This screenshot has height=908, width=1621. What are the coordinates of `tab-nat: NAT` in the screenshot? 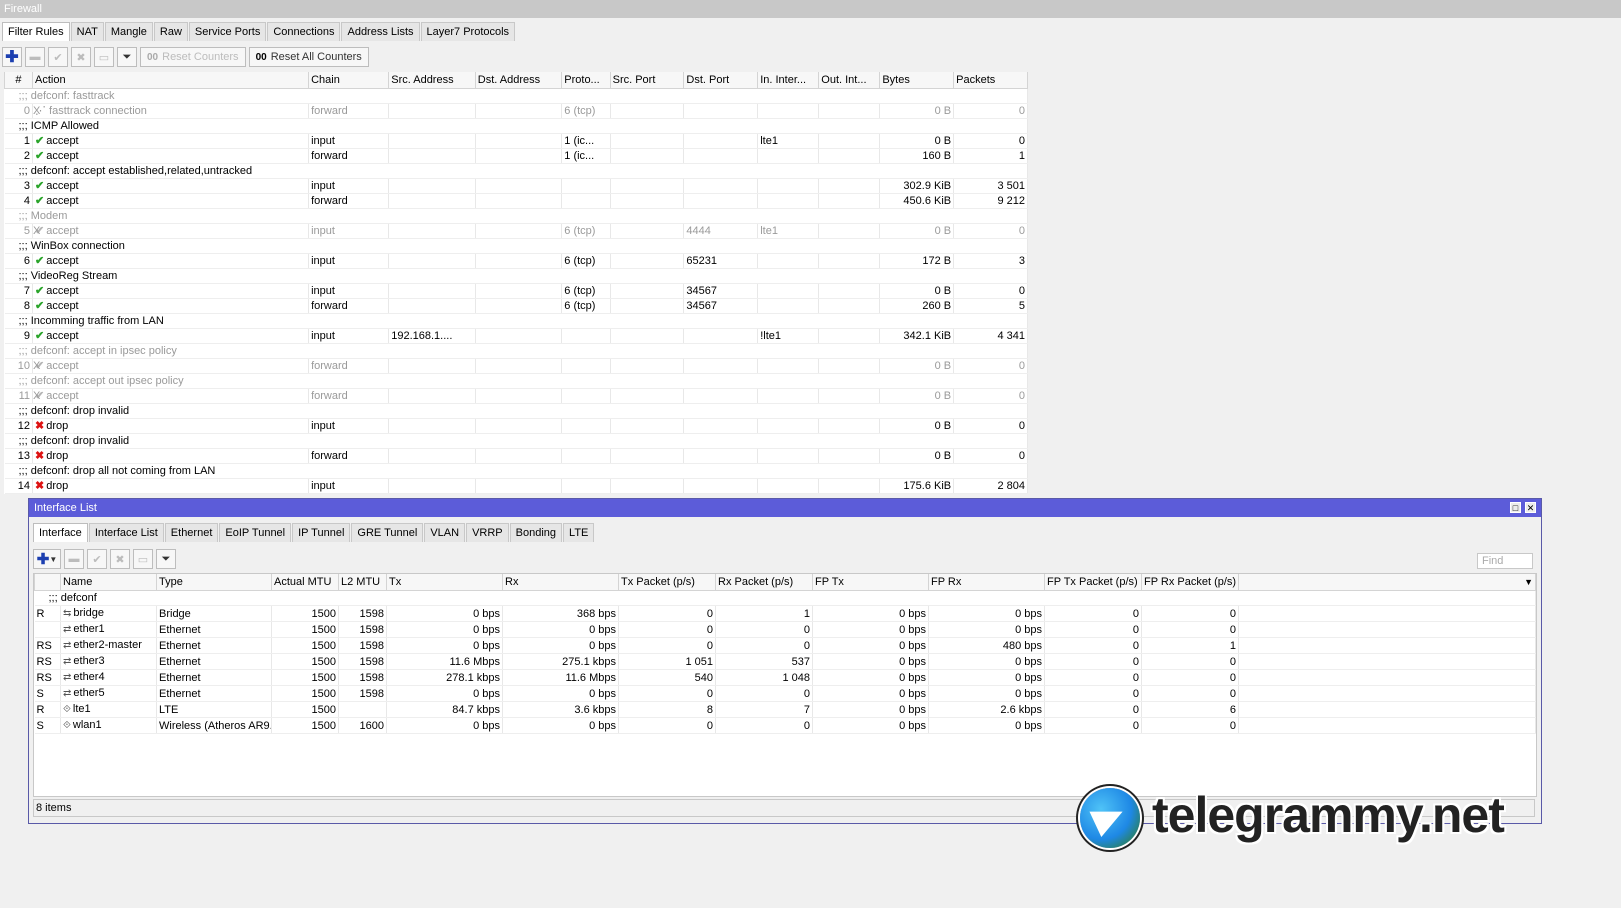 It's located at (87, 31).